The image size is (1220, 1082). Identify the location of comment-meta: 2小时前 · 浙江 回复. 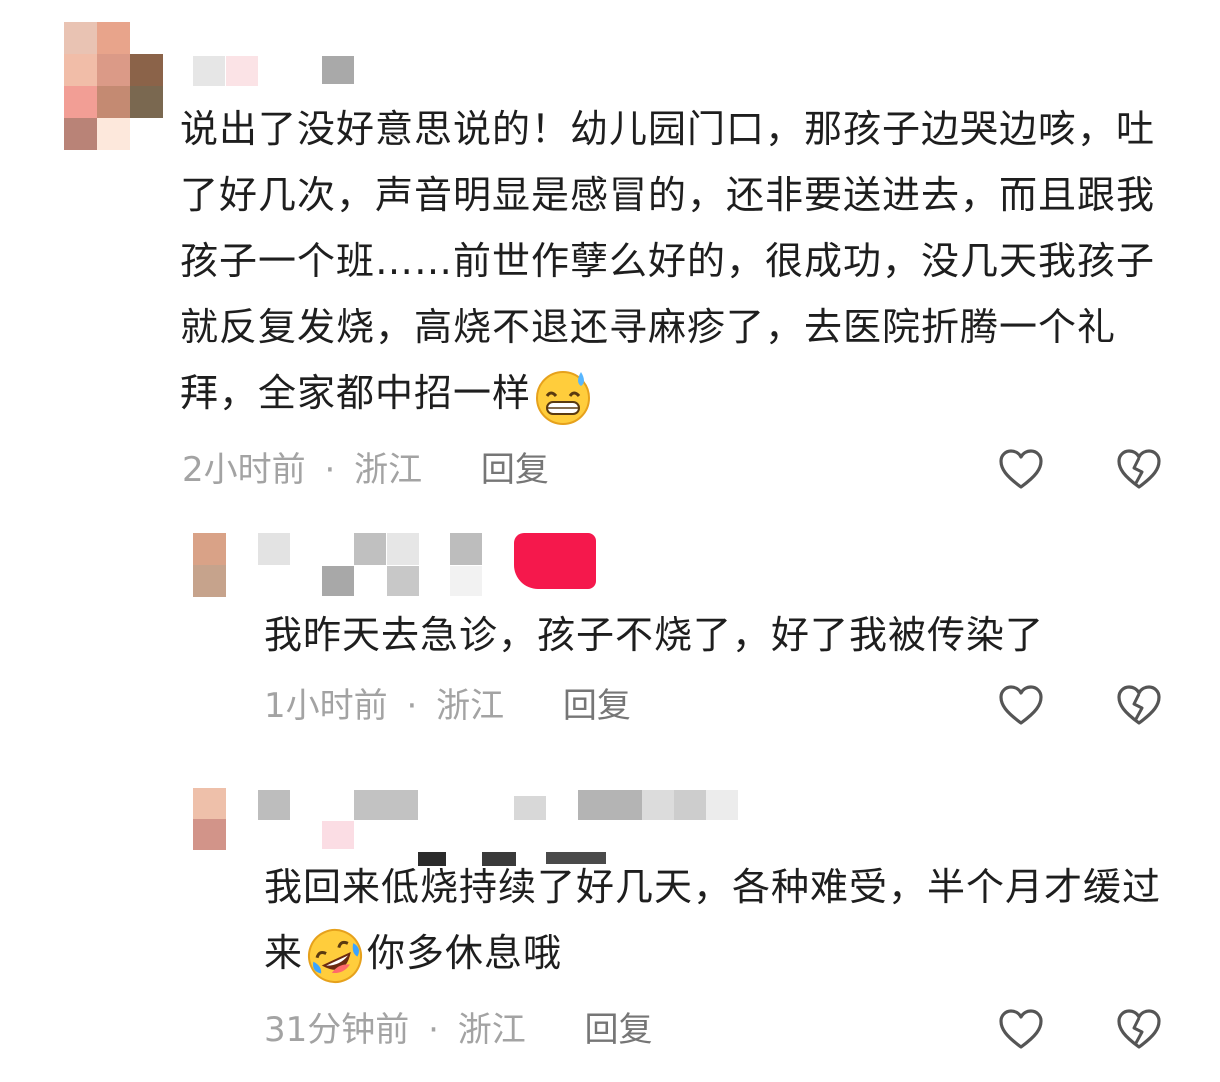
(365, 470).